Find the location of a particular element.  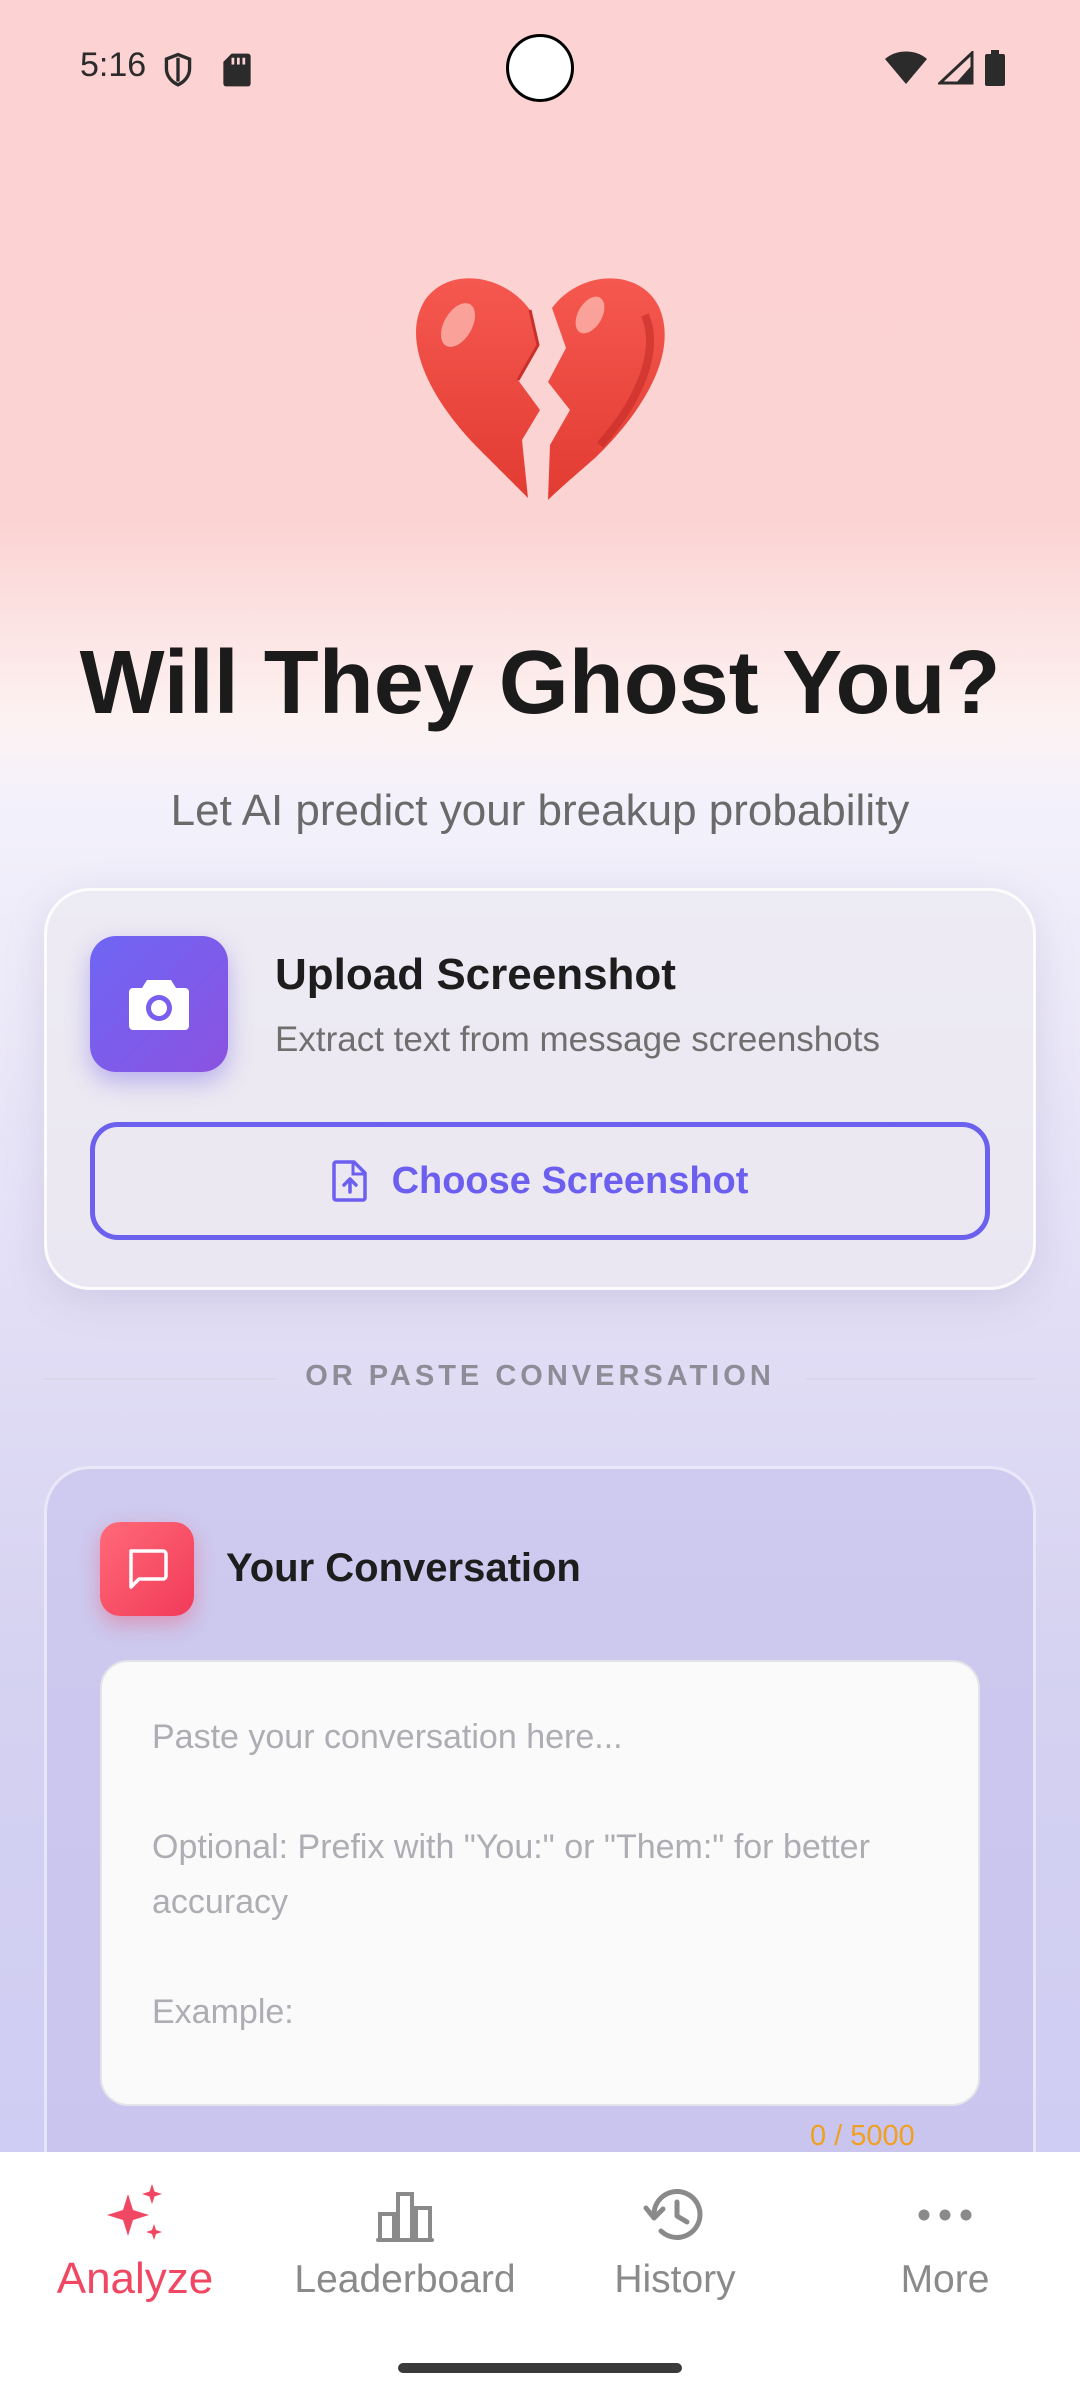

camera-icon is located at coordinates (159, 1005).